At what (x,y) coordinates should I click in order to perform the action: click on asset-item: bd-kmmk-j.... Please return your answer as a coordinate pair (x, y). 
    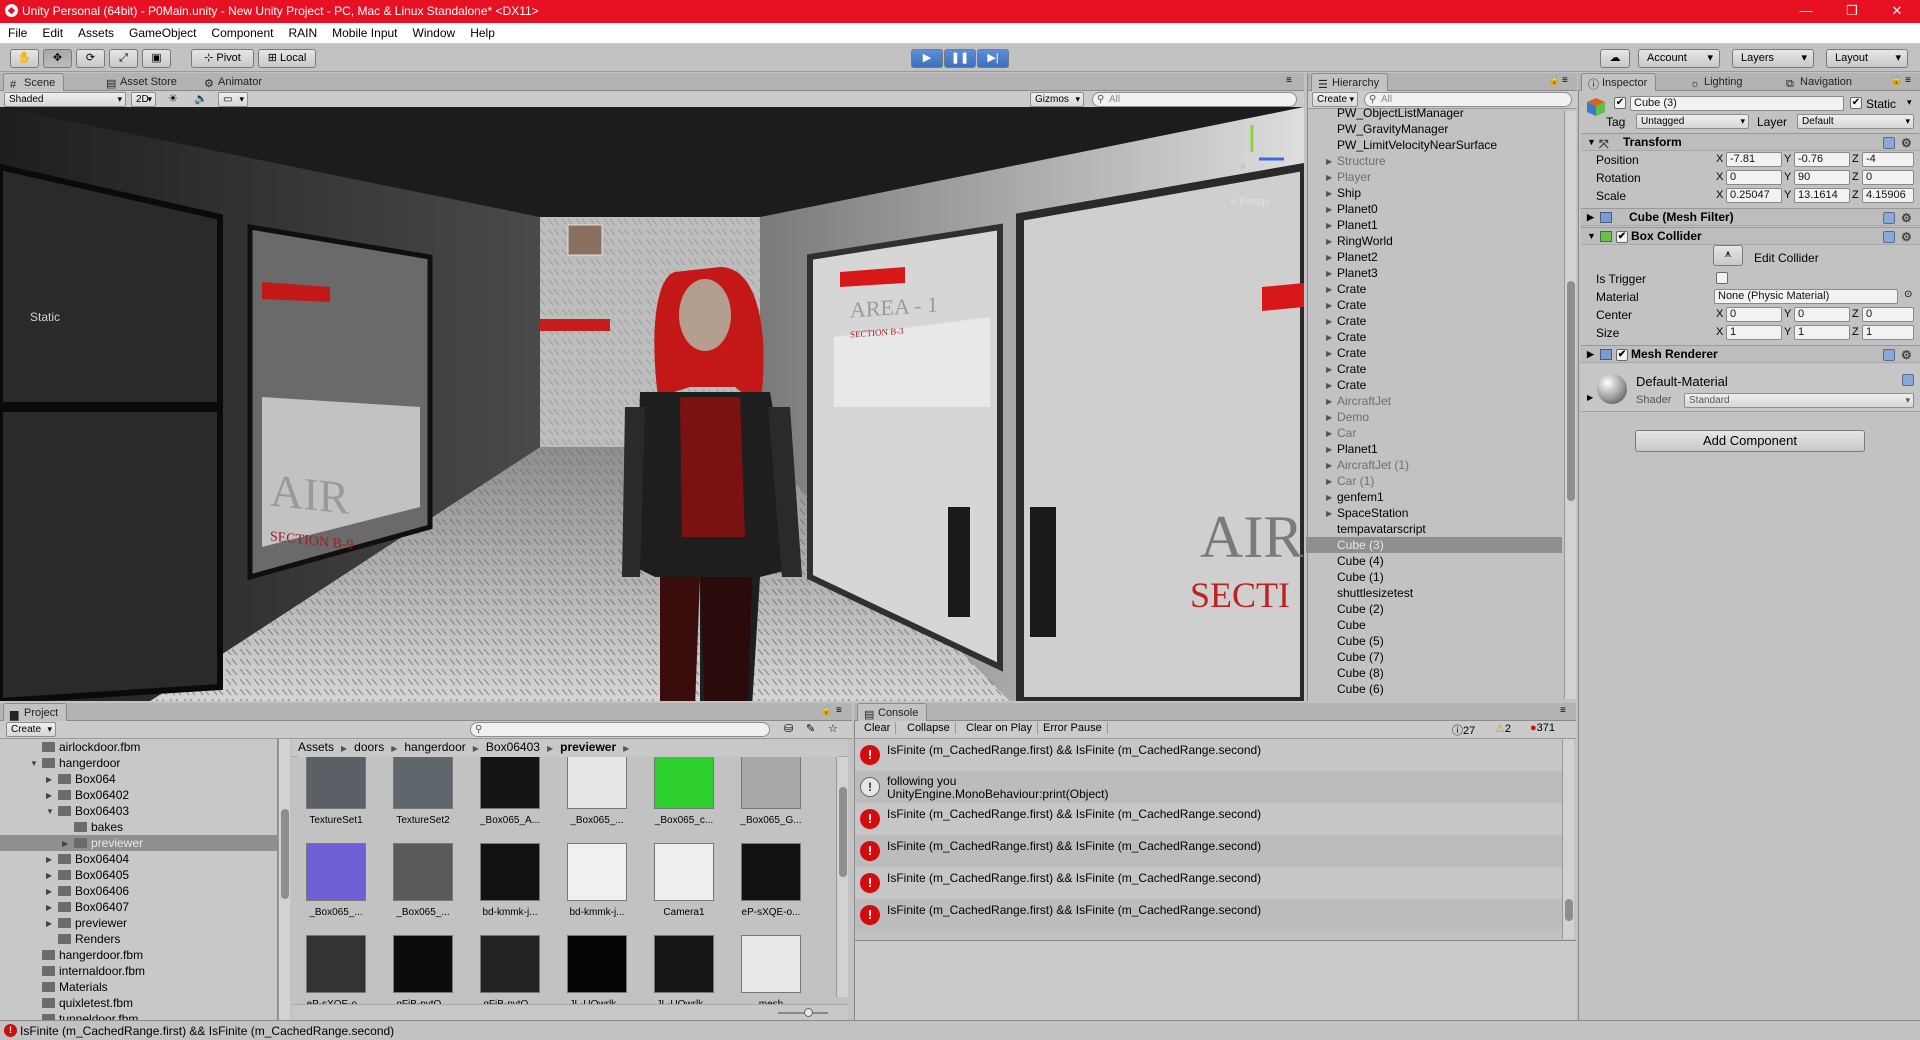
    Looking at the image, I should click on (597, 889).